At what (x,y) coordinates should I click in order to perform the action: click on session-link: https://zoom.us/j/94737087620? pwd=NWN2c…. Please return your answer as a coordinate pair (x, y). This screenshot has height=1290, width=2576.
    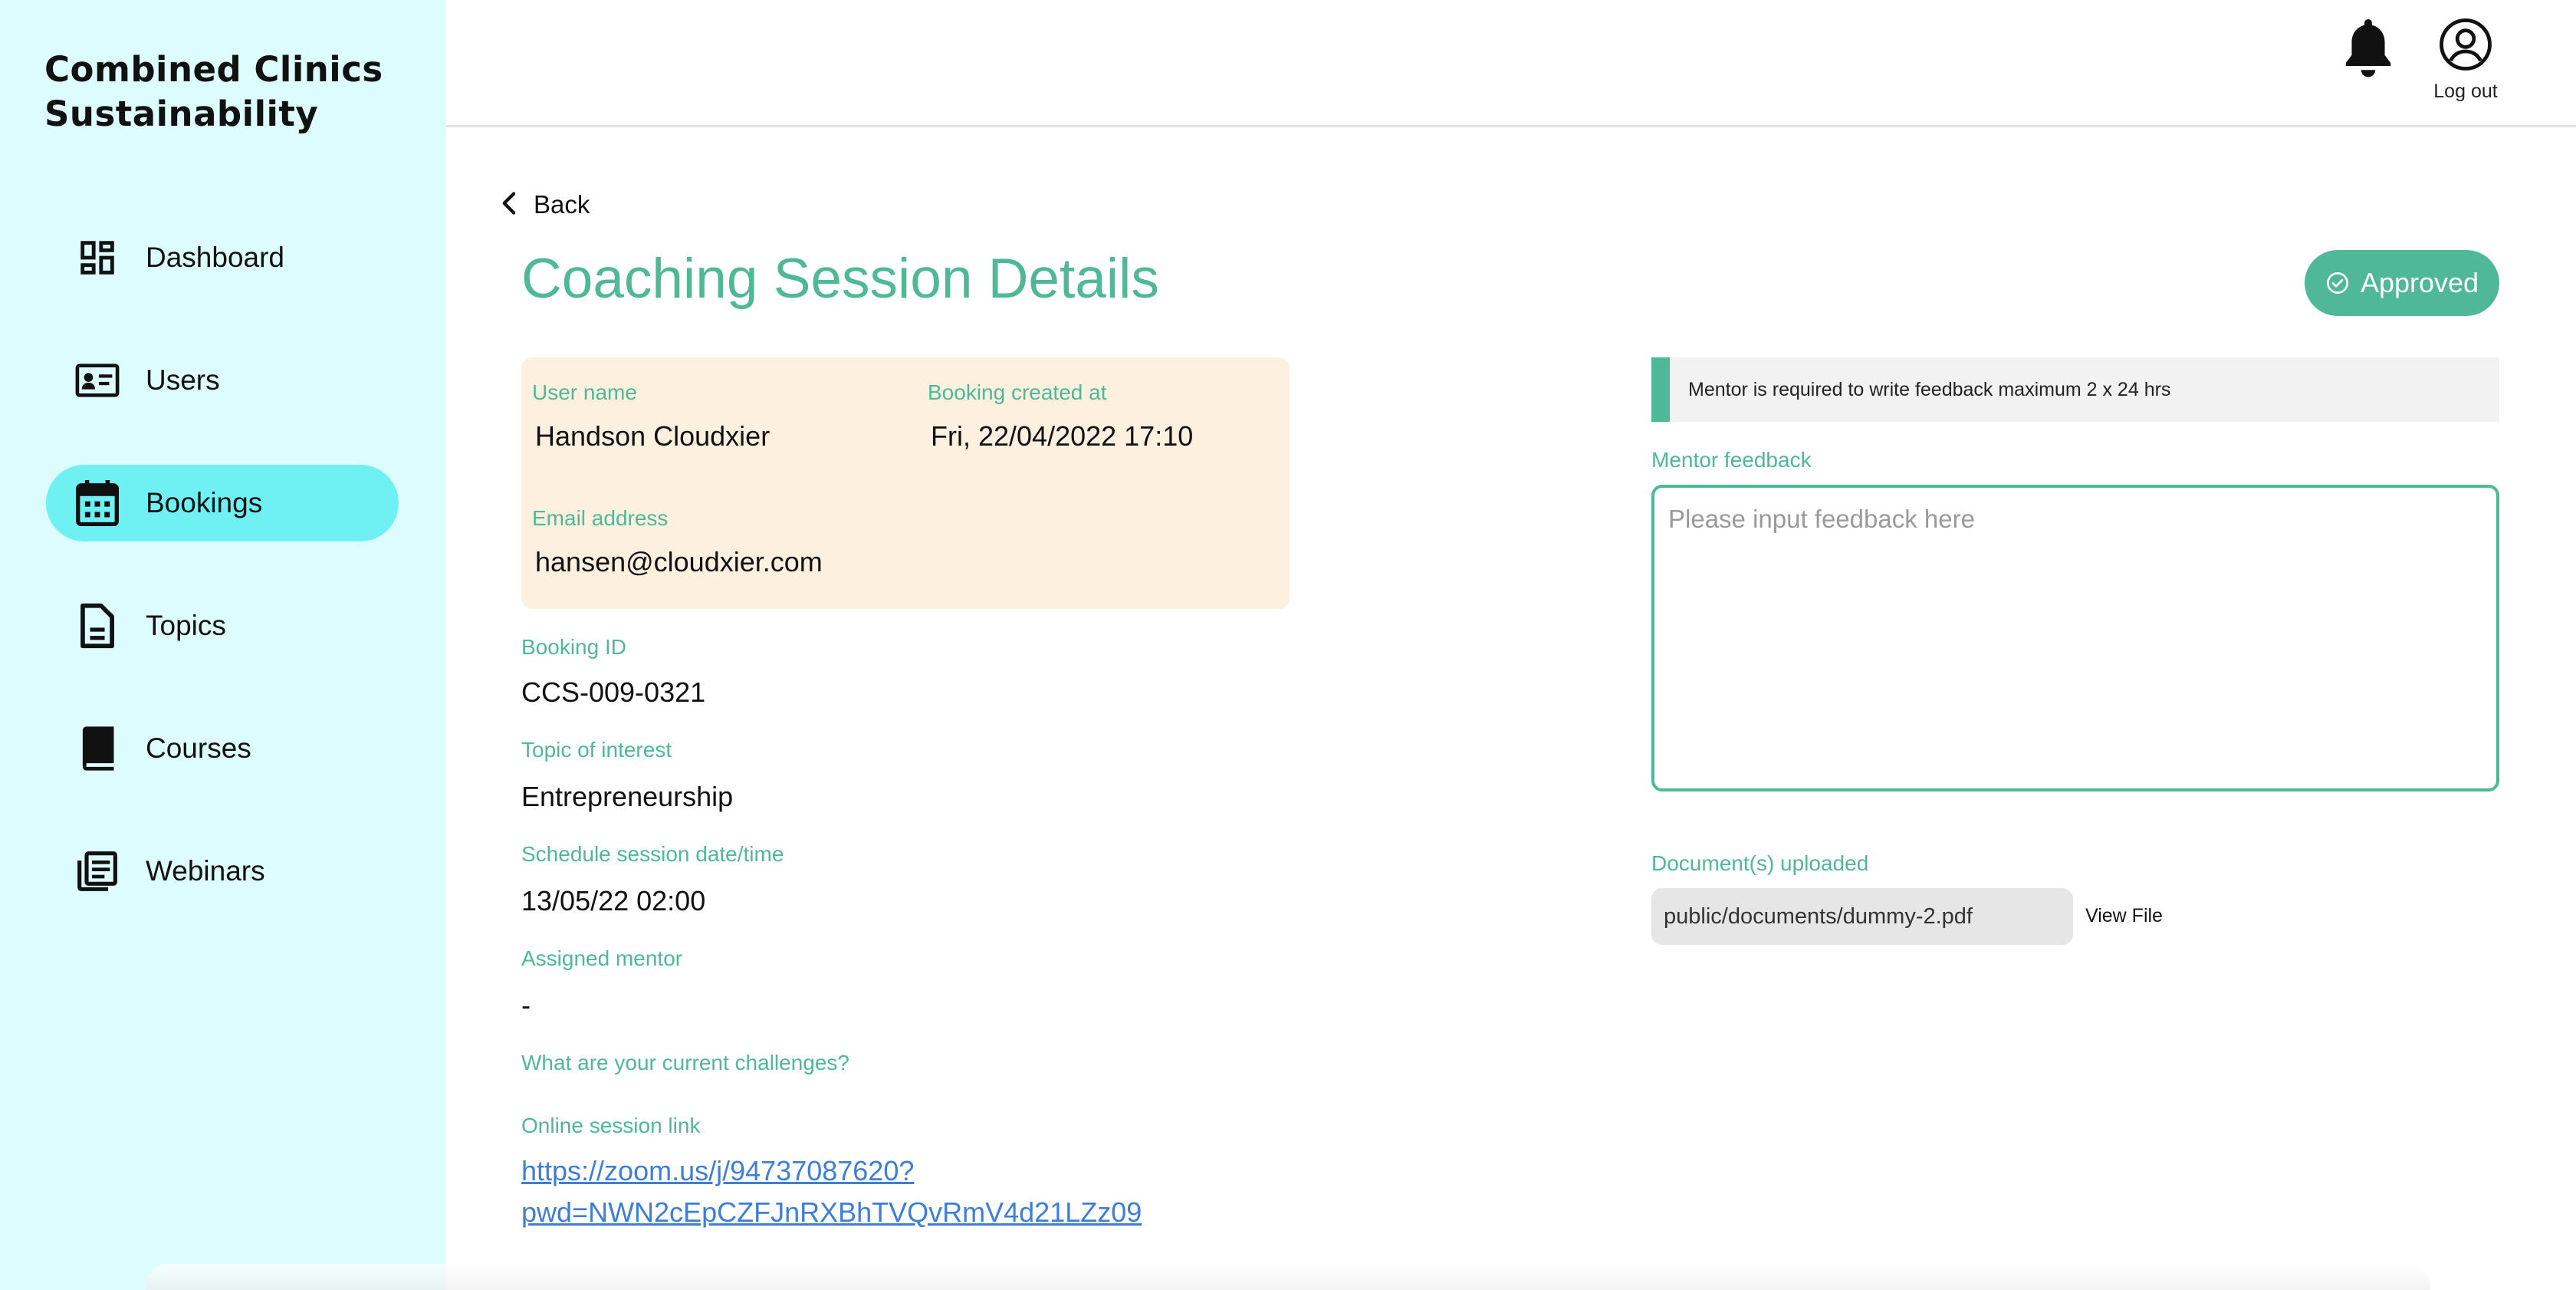
    Looking at the image, I should click on (831, 1191).